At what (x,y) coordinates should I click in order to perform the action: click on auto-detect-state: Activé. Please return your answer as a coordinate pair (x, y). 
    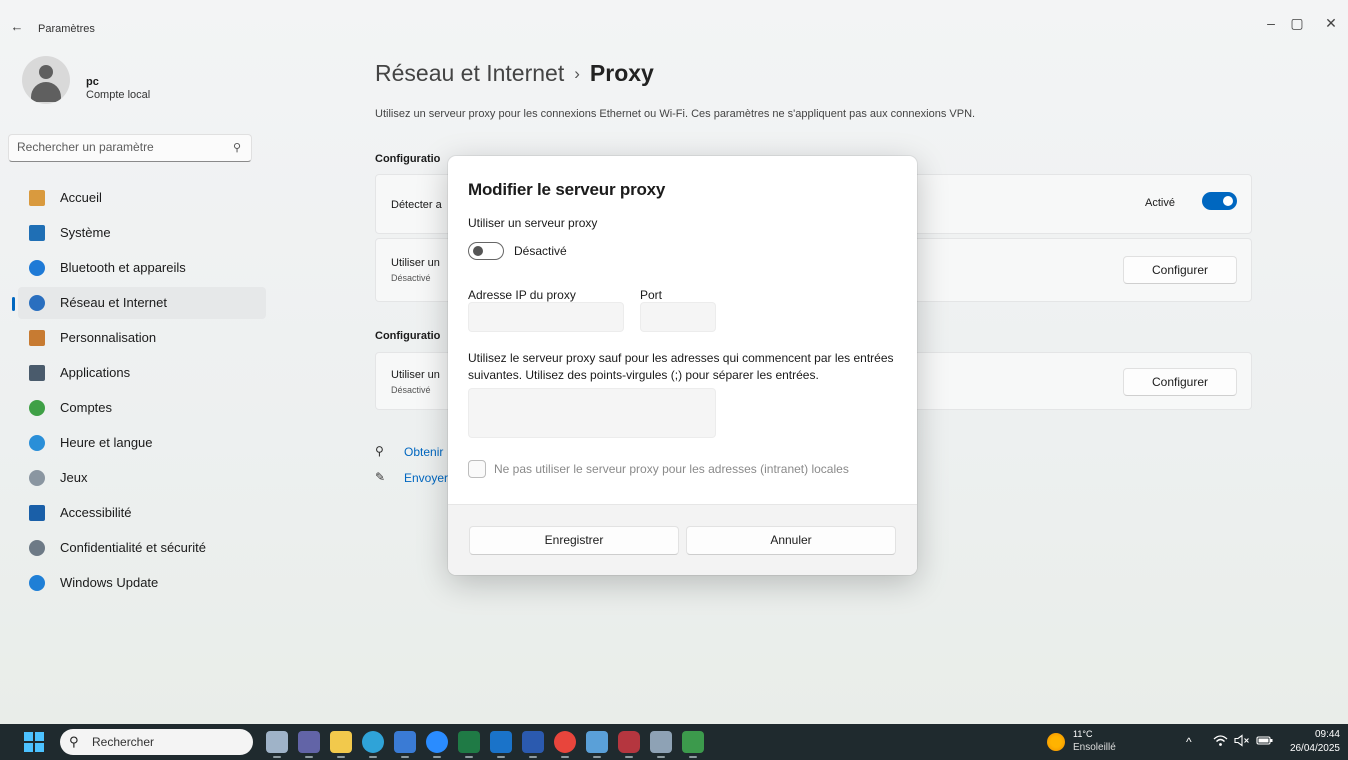
    Looking at the image, I should click on (1160, 203).